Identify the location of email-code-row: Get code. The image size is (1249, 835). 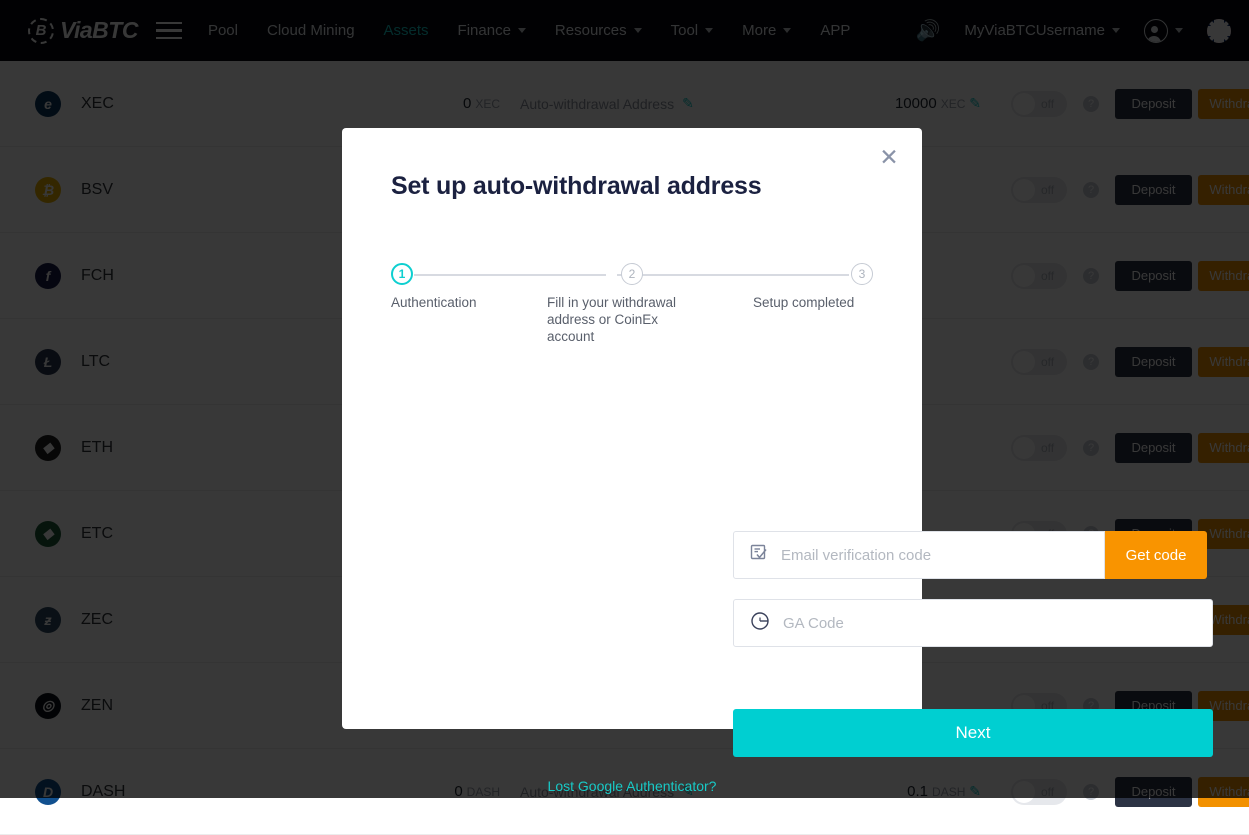
(973, 555).